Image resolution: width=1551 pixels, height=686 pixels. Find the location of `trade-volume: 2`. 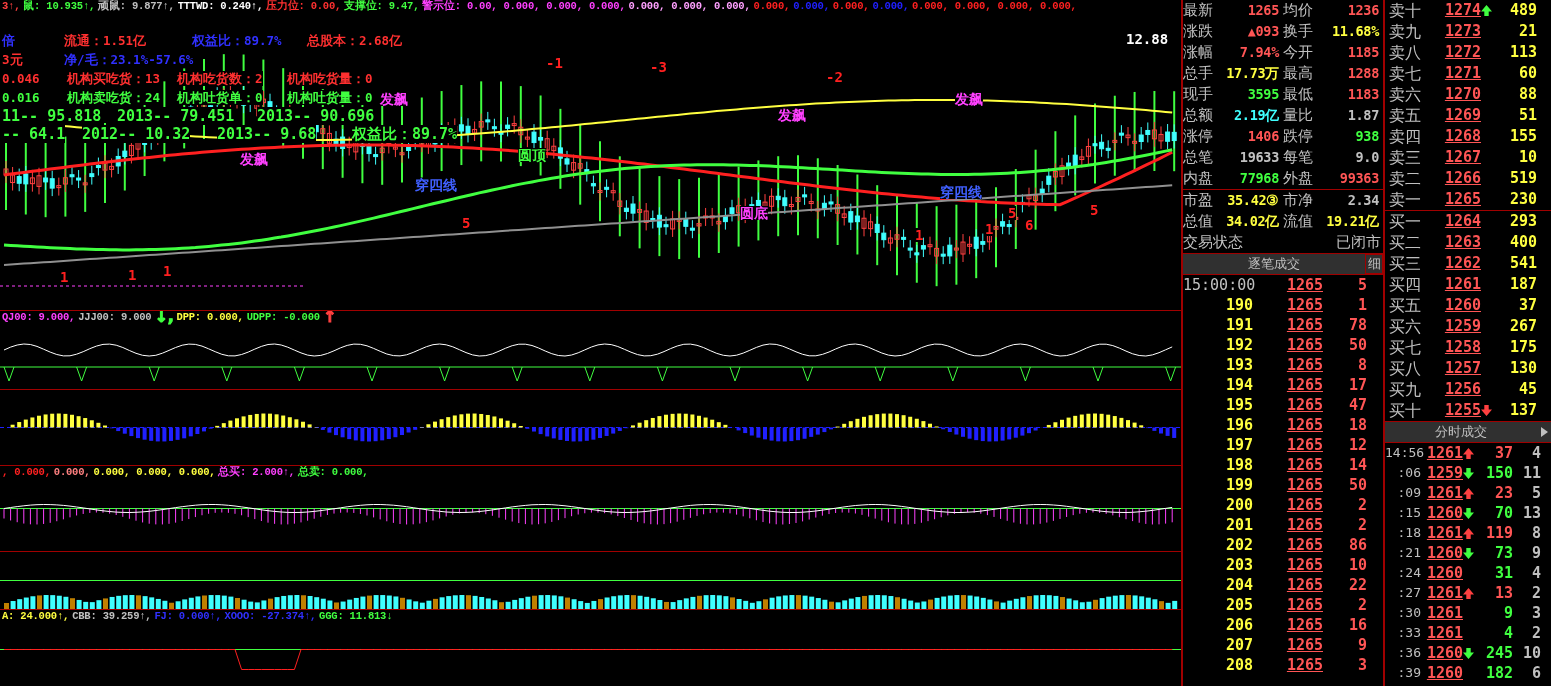

trade-volume: 2 is located at coordinates (1361, 505).